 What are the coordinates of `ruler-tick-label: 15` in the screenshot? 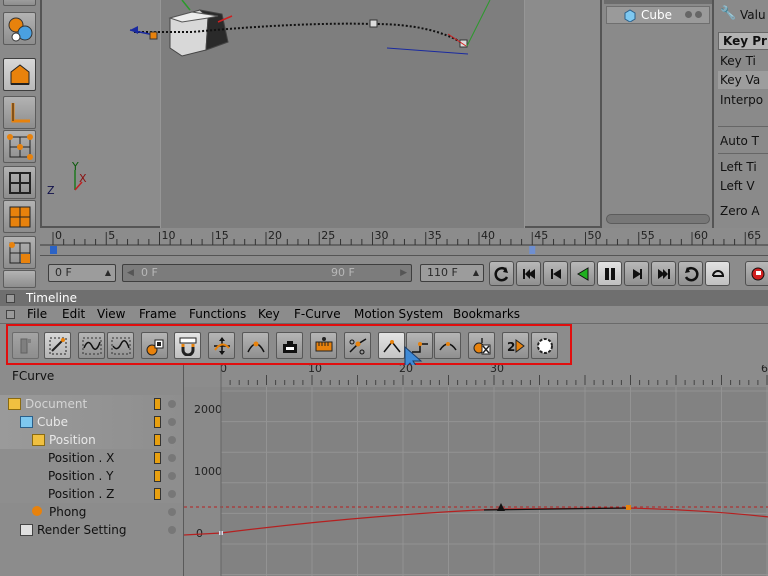 It's located at (221, 235).